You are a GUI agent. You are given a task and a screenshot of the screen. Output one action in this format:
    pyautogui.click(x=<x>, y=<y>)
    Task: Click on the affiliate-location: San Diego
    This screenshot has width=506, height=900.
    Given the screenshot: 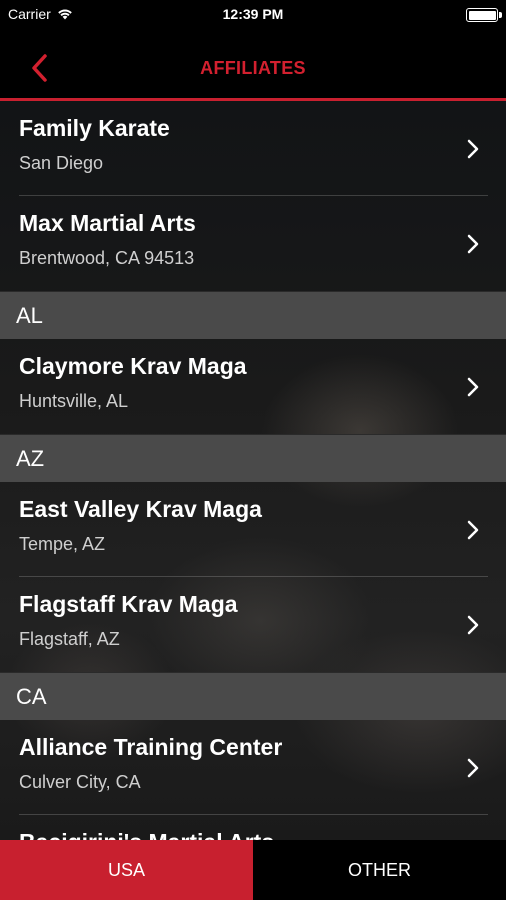 What is the action you would take?
    pyautogui.click(x=61, y=163)
    